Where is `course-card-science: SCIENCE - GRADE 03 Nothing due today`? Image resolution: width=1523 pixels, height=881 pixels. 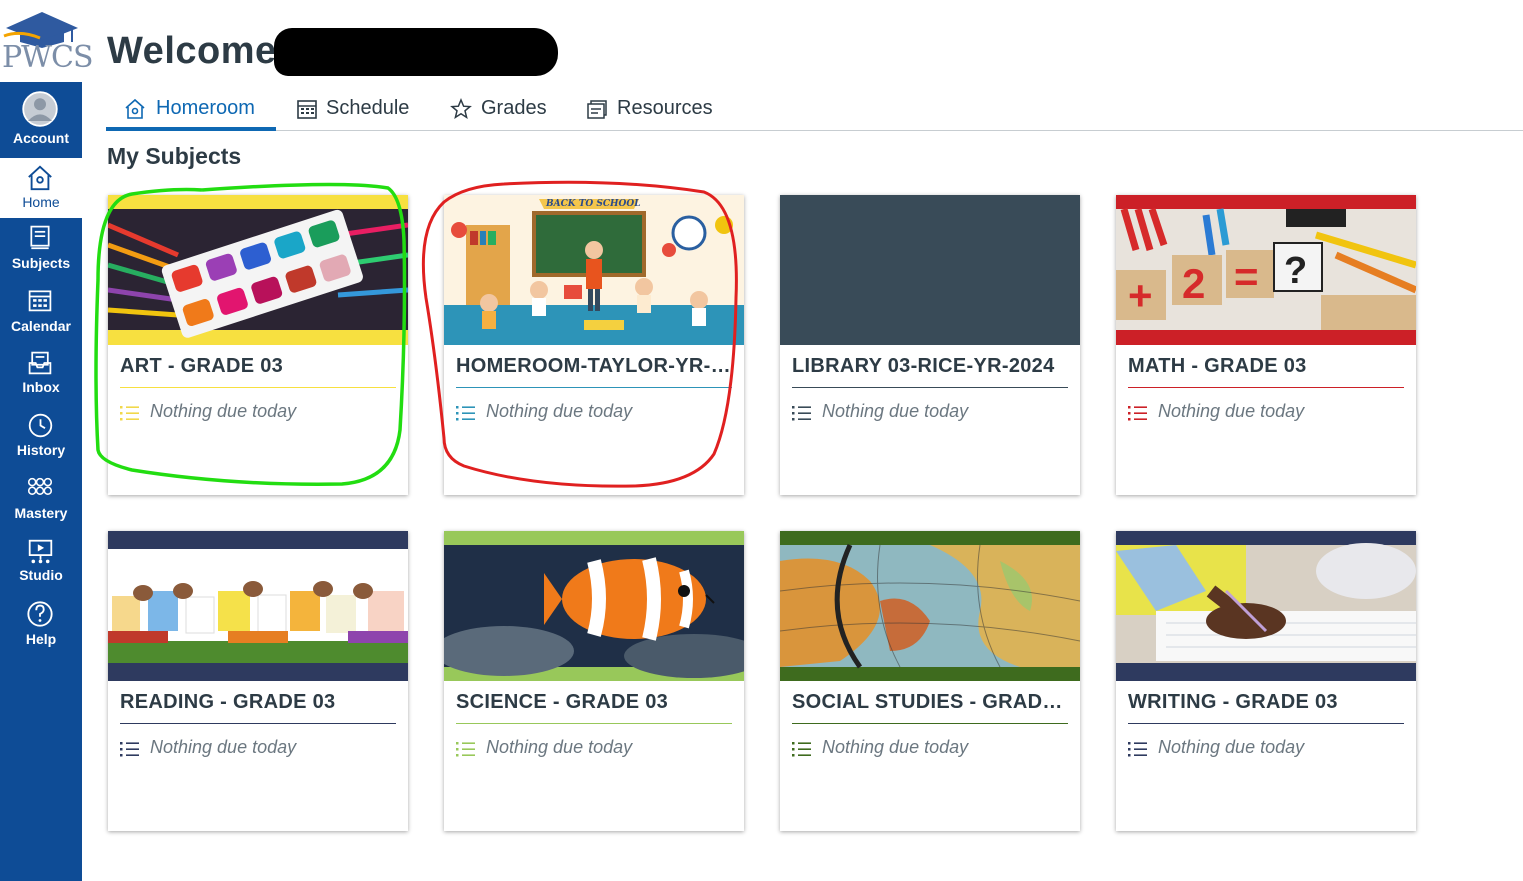 course-card-science: SCIENCE - GRADE 03 Nothing due today is located at coordinates (594, 681).